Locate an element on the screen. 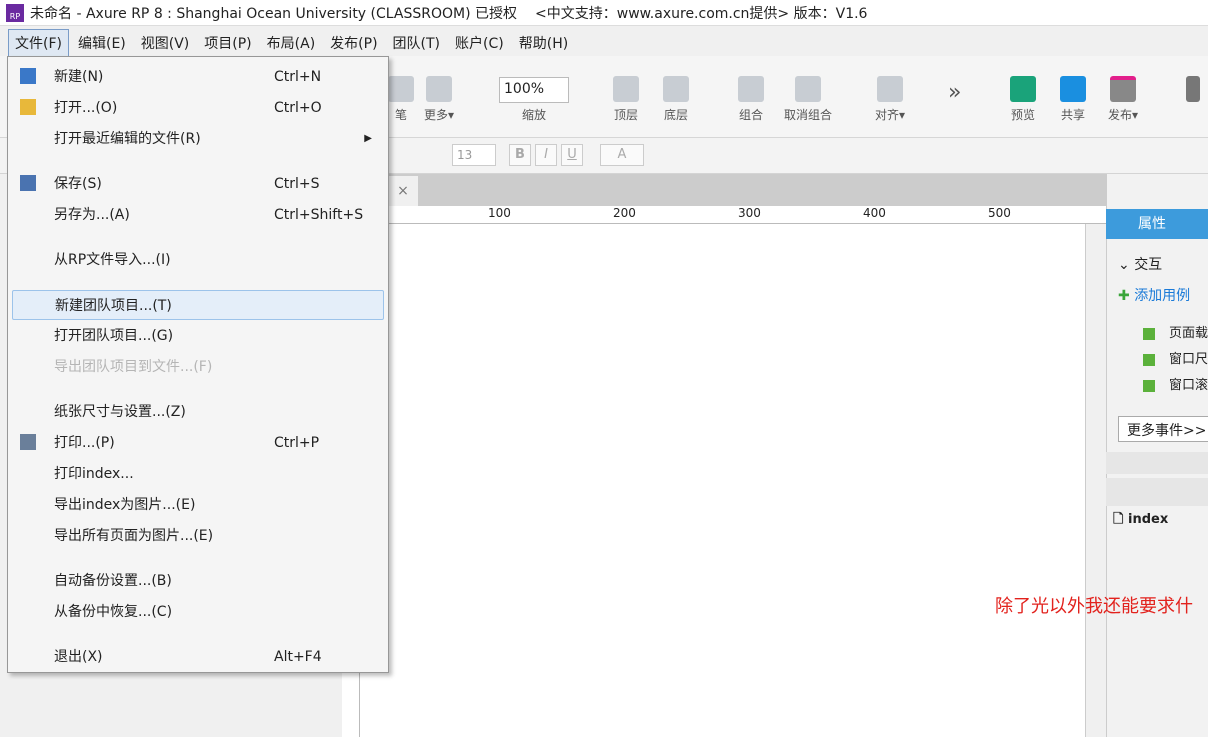 The width and height of the screenshot is (1208, 737). user-icon is located at coordinates (1193, 91).